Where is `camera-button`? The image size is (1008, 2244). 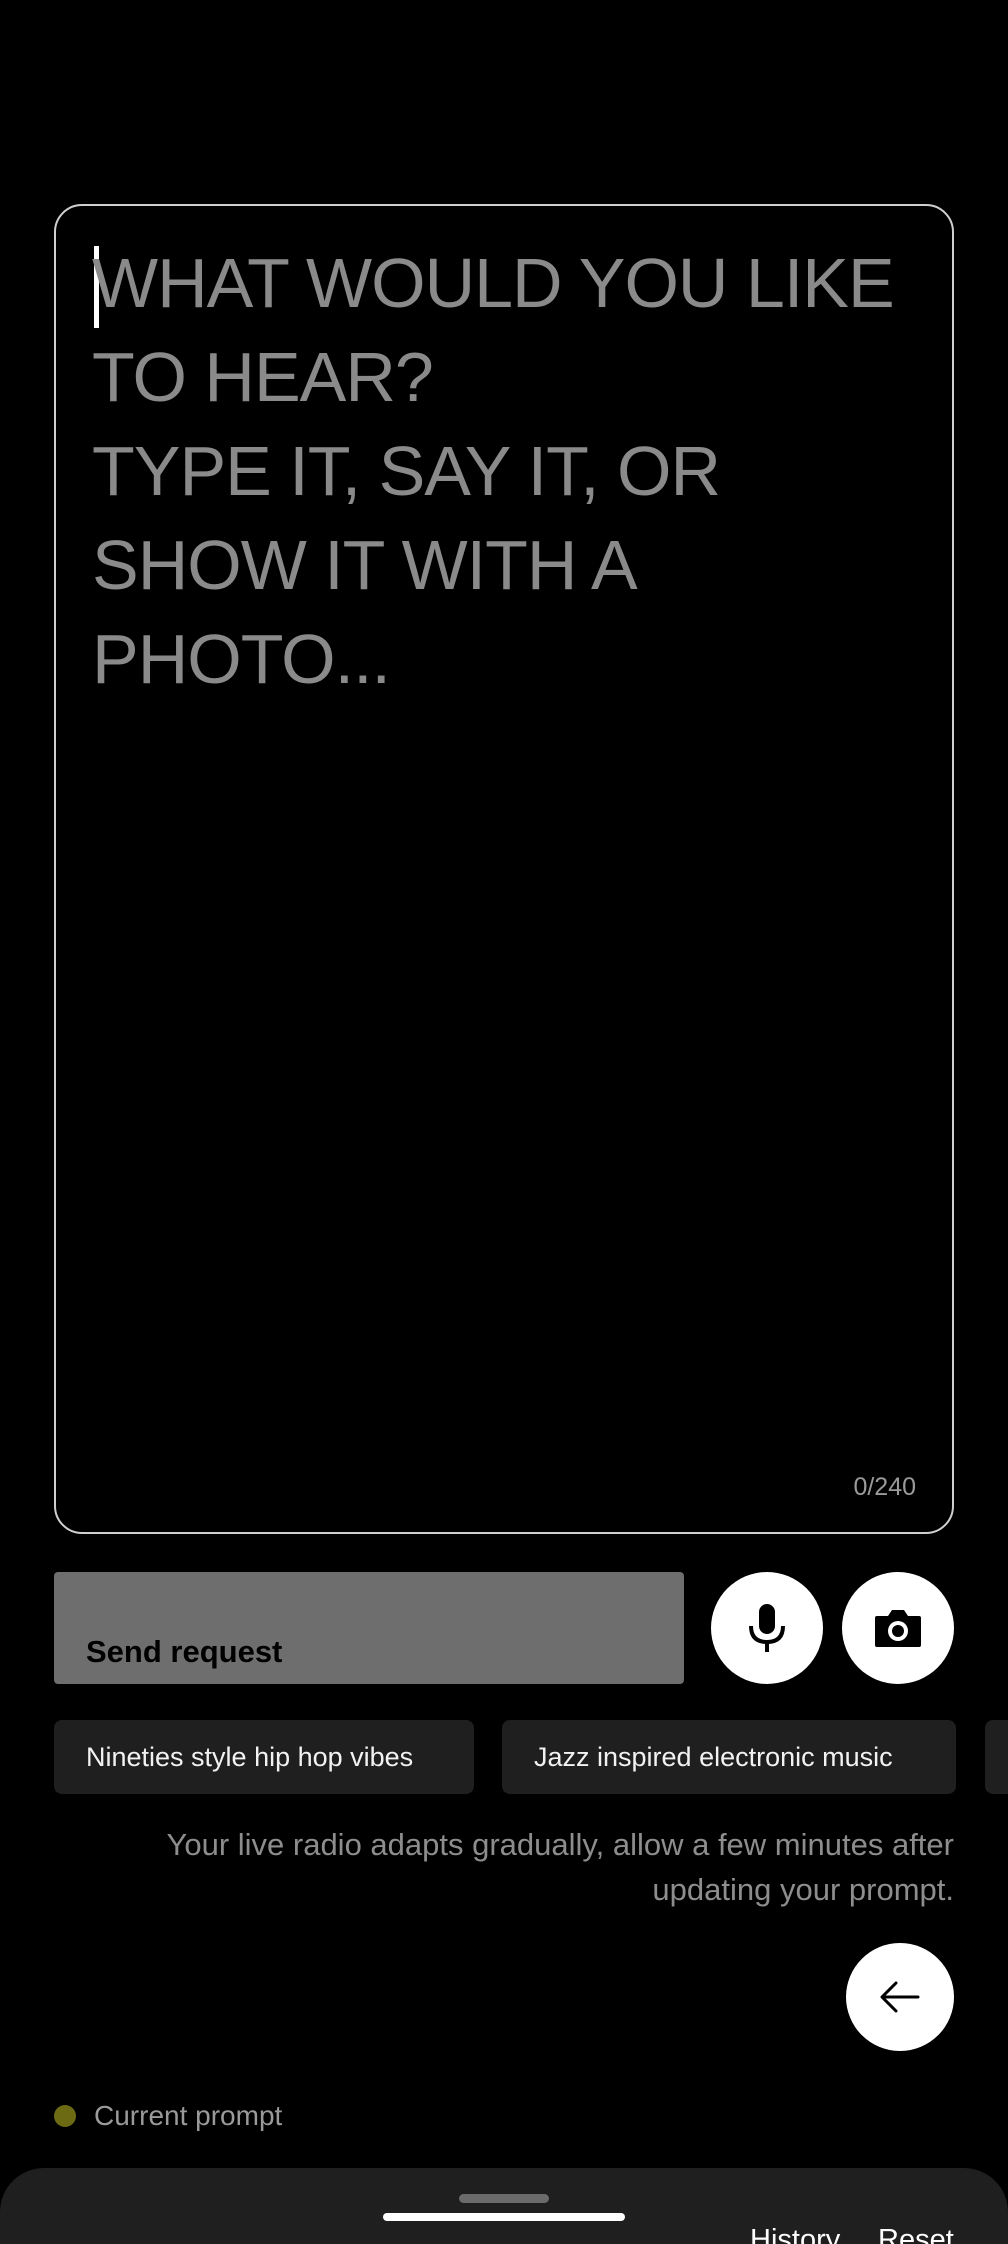
camera-button is located at coordinates (898, 1628).